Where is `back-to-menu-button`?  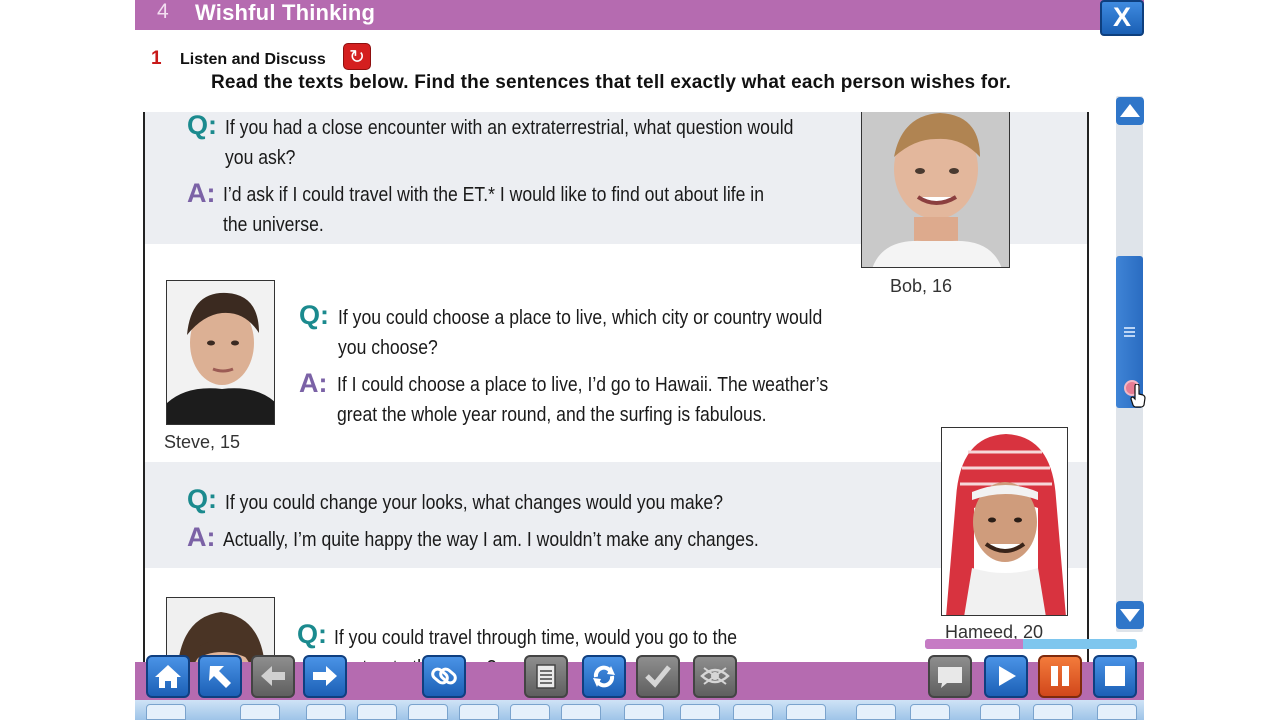 back-to-menu-button is located at coordinates (220, 676).